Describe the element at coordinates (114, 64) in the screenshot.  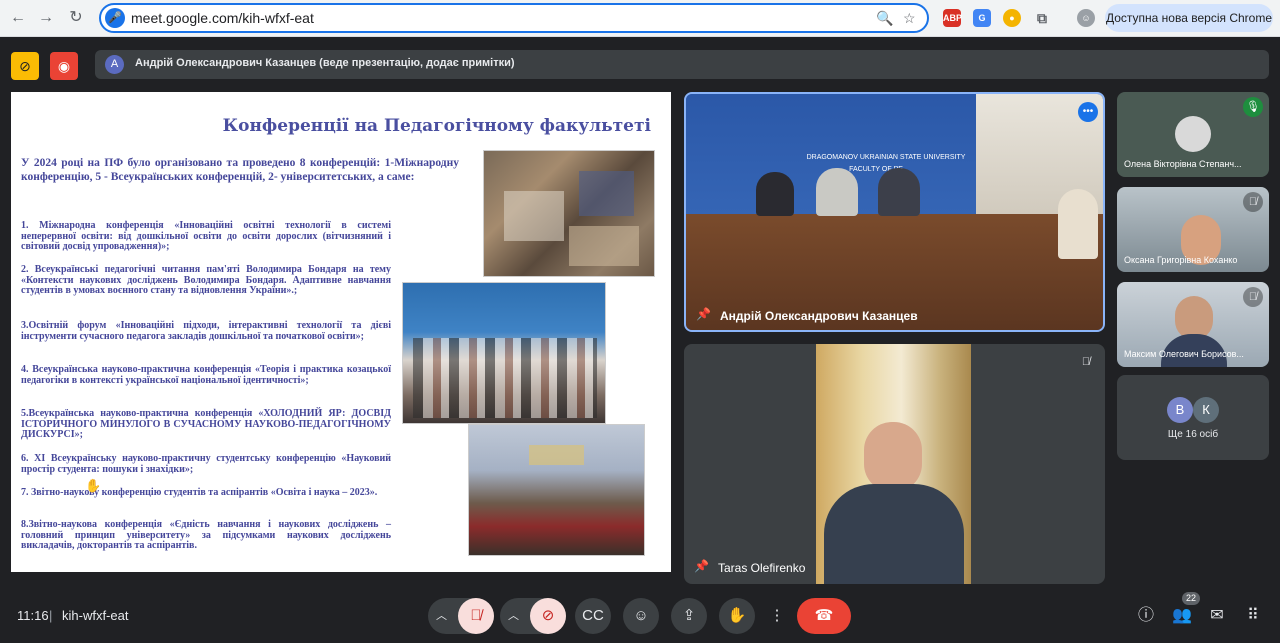
I see `presenter-avatar: A` at that location.